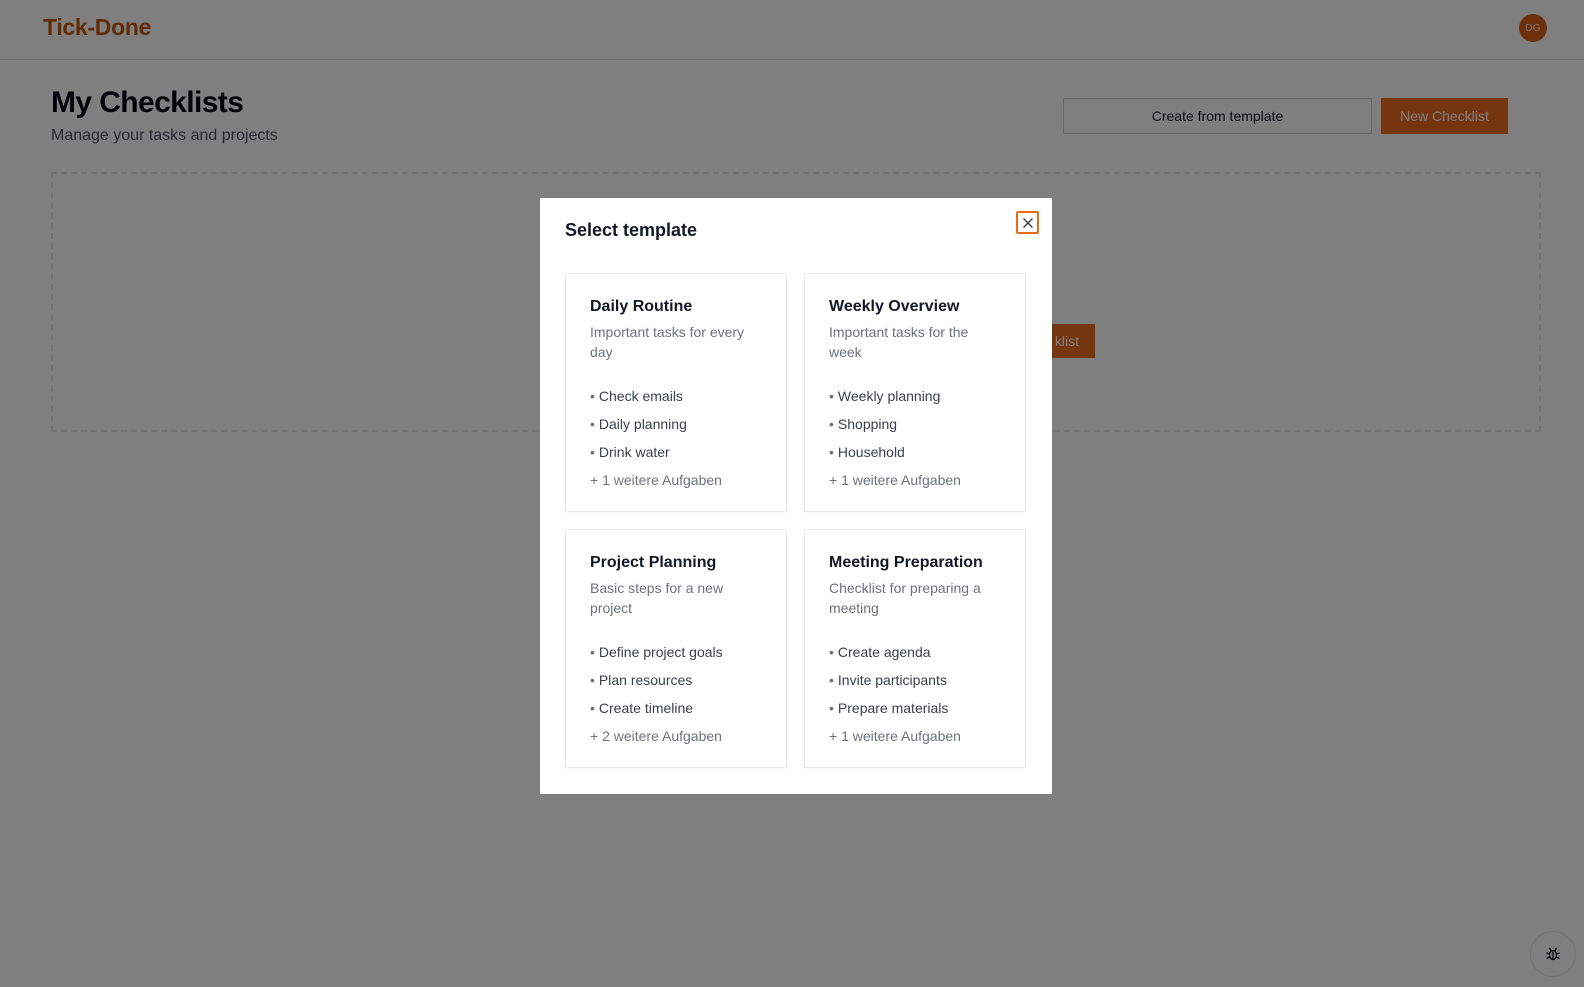 The width and height of the screenshot is (1584, 987). I want to click on template-task-list: • Weekly planning • Shopping • Household, so click(915, 424).